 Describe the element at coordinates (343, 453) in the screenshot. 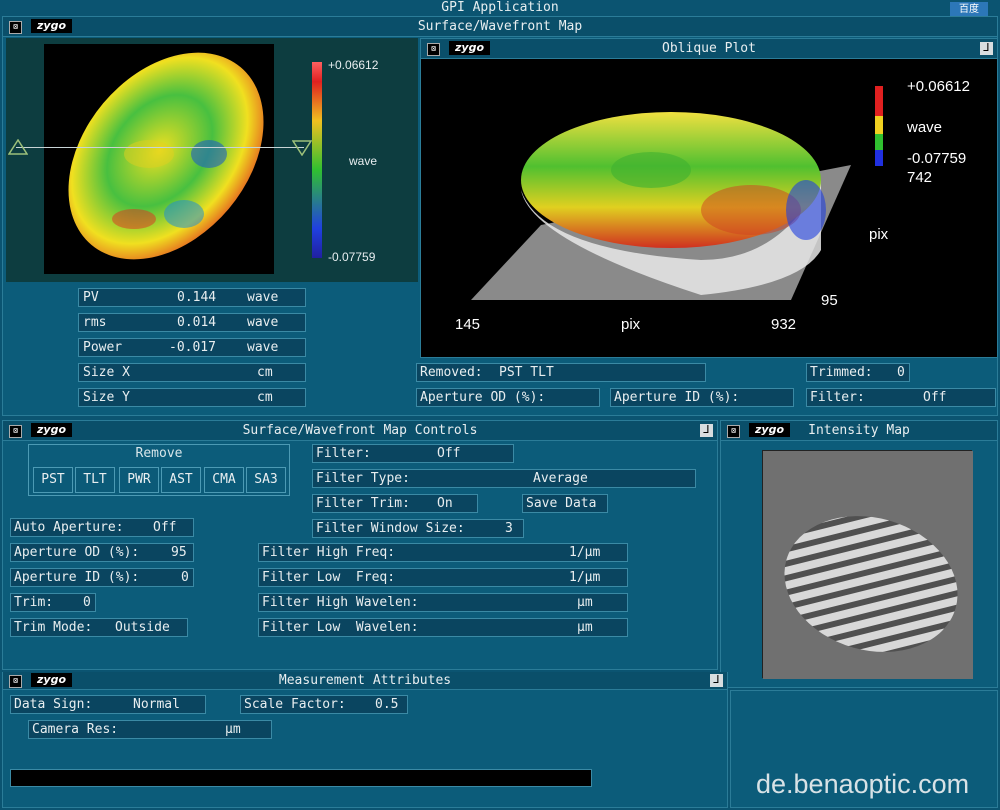

I see `field-label: Filter:` at that location.